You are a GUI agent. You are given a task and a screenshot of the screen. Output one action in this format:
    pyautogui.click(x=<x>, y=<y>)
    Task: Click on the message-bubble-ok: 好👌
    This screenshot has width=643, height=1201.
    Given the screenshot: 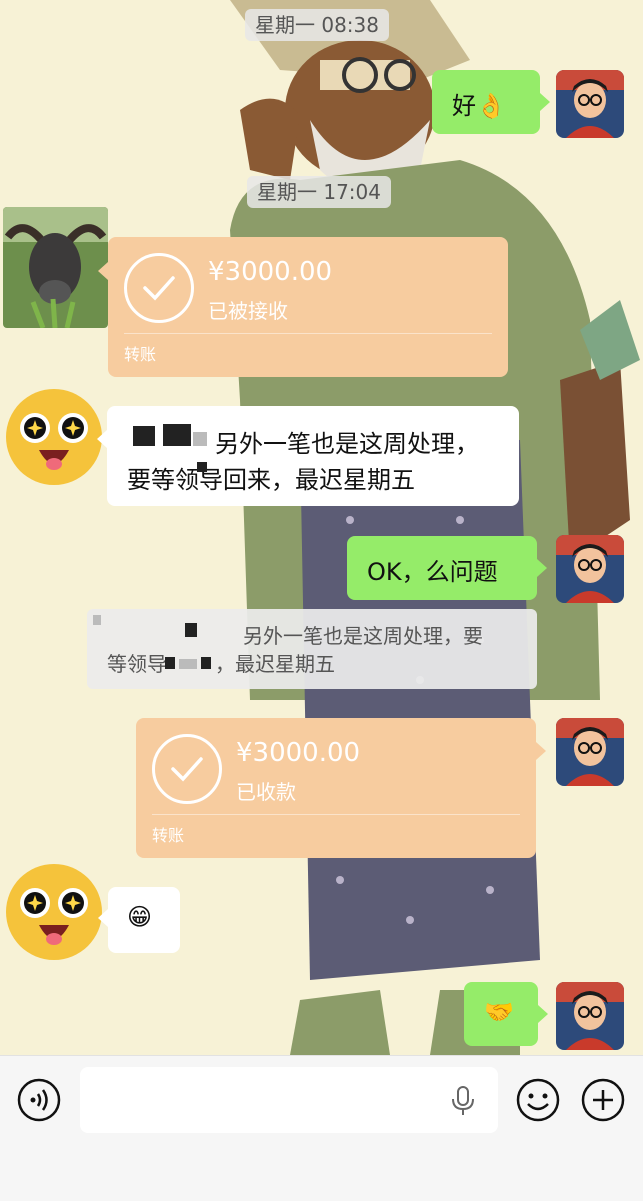 What is the action you would take?
    pyautogui.click(x=486, y=102)
    